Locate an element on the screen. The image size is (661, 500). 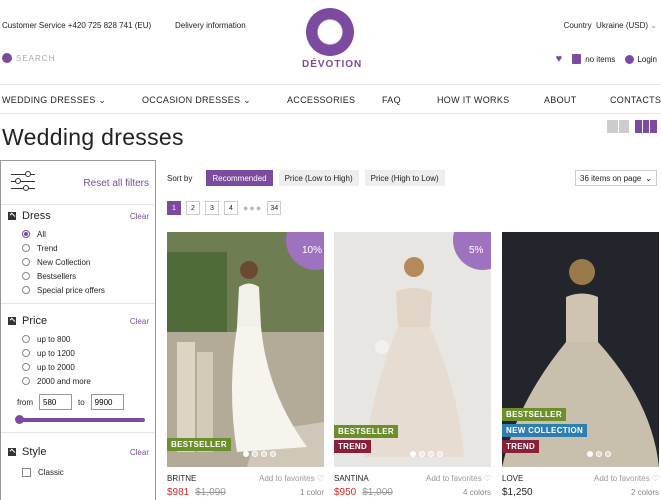
trend-badge: TREND is located at coordinates (521, 446).